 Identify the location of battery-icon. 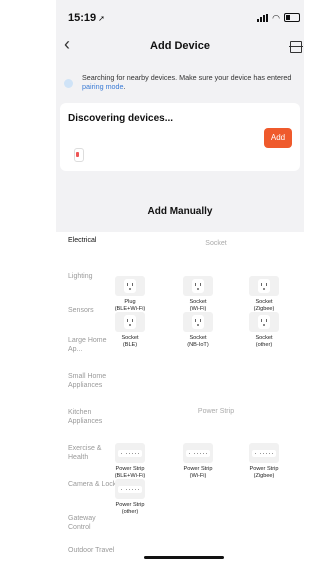
(292, 17).